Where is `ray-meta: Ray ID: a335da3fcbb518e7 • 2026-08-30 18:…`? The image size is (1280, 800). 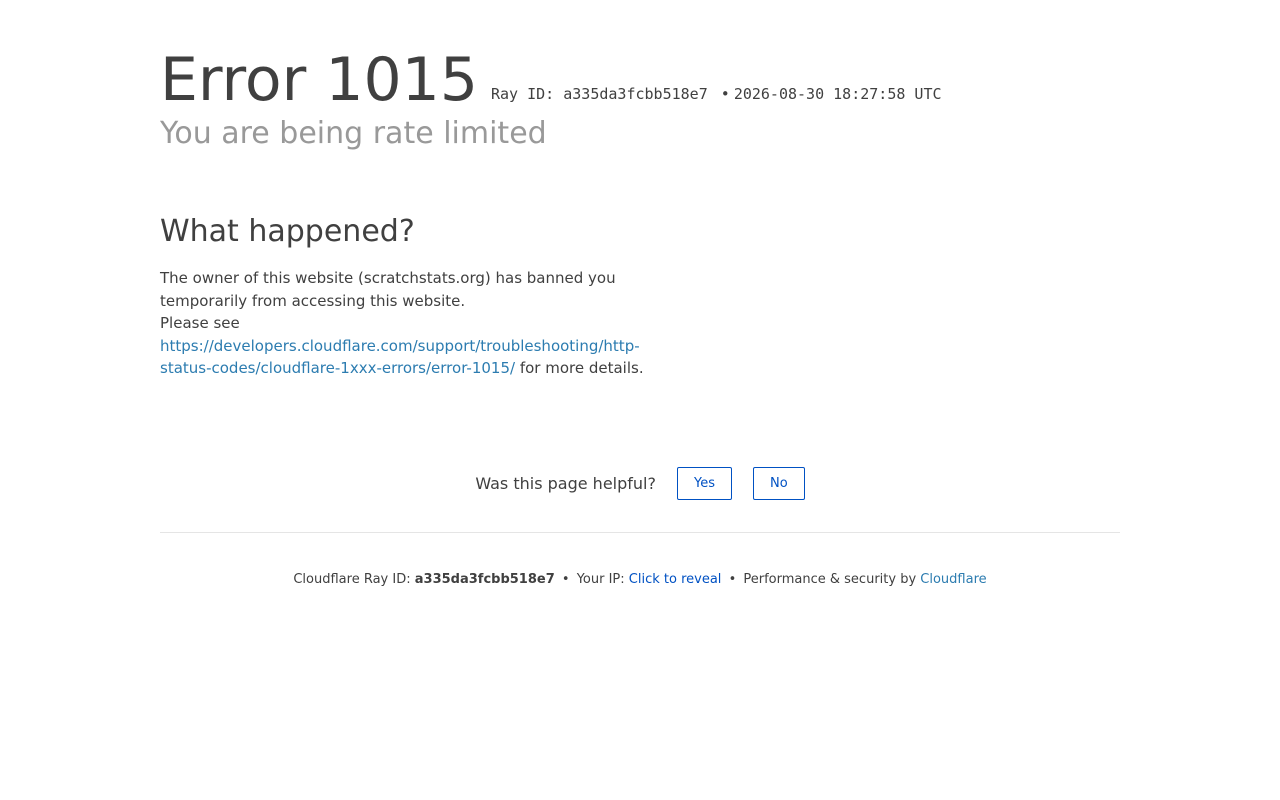 ray-meta: Ray ID: a335da3fcbb518e7 • 2026-08-30 18:… is located at coordinates (716, 94).